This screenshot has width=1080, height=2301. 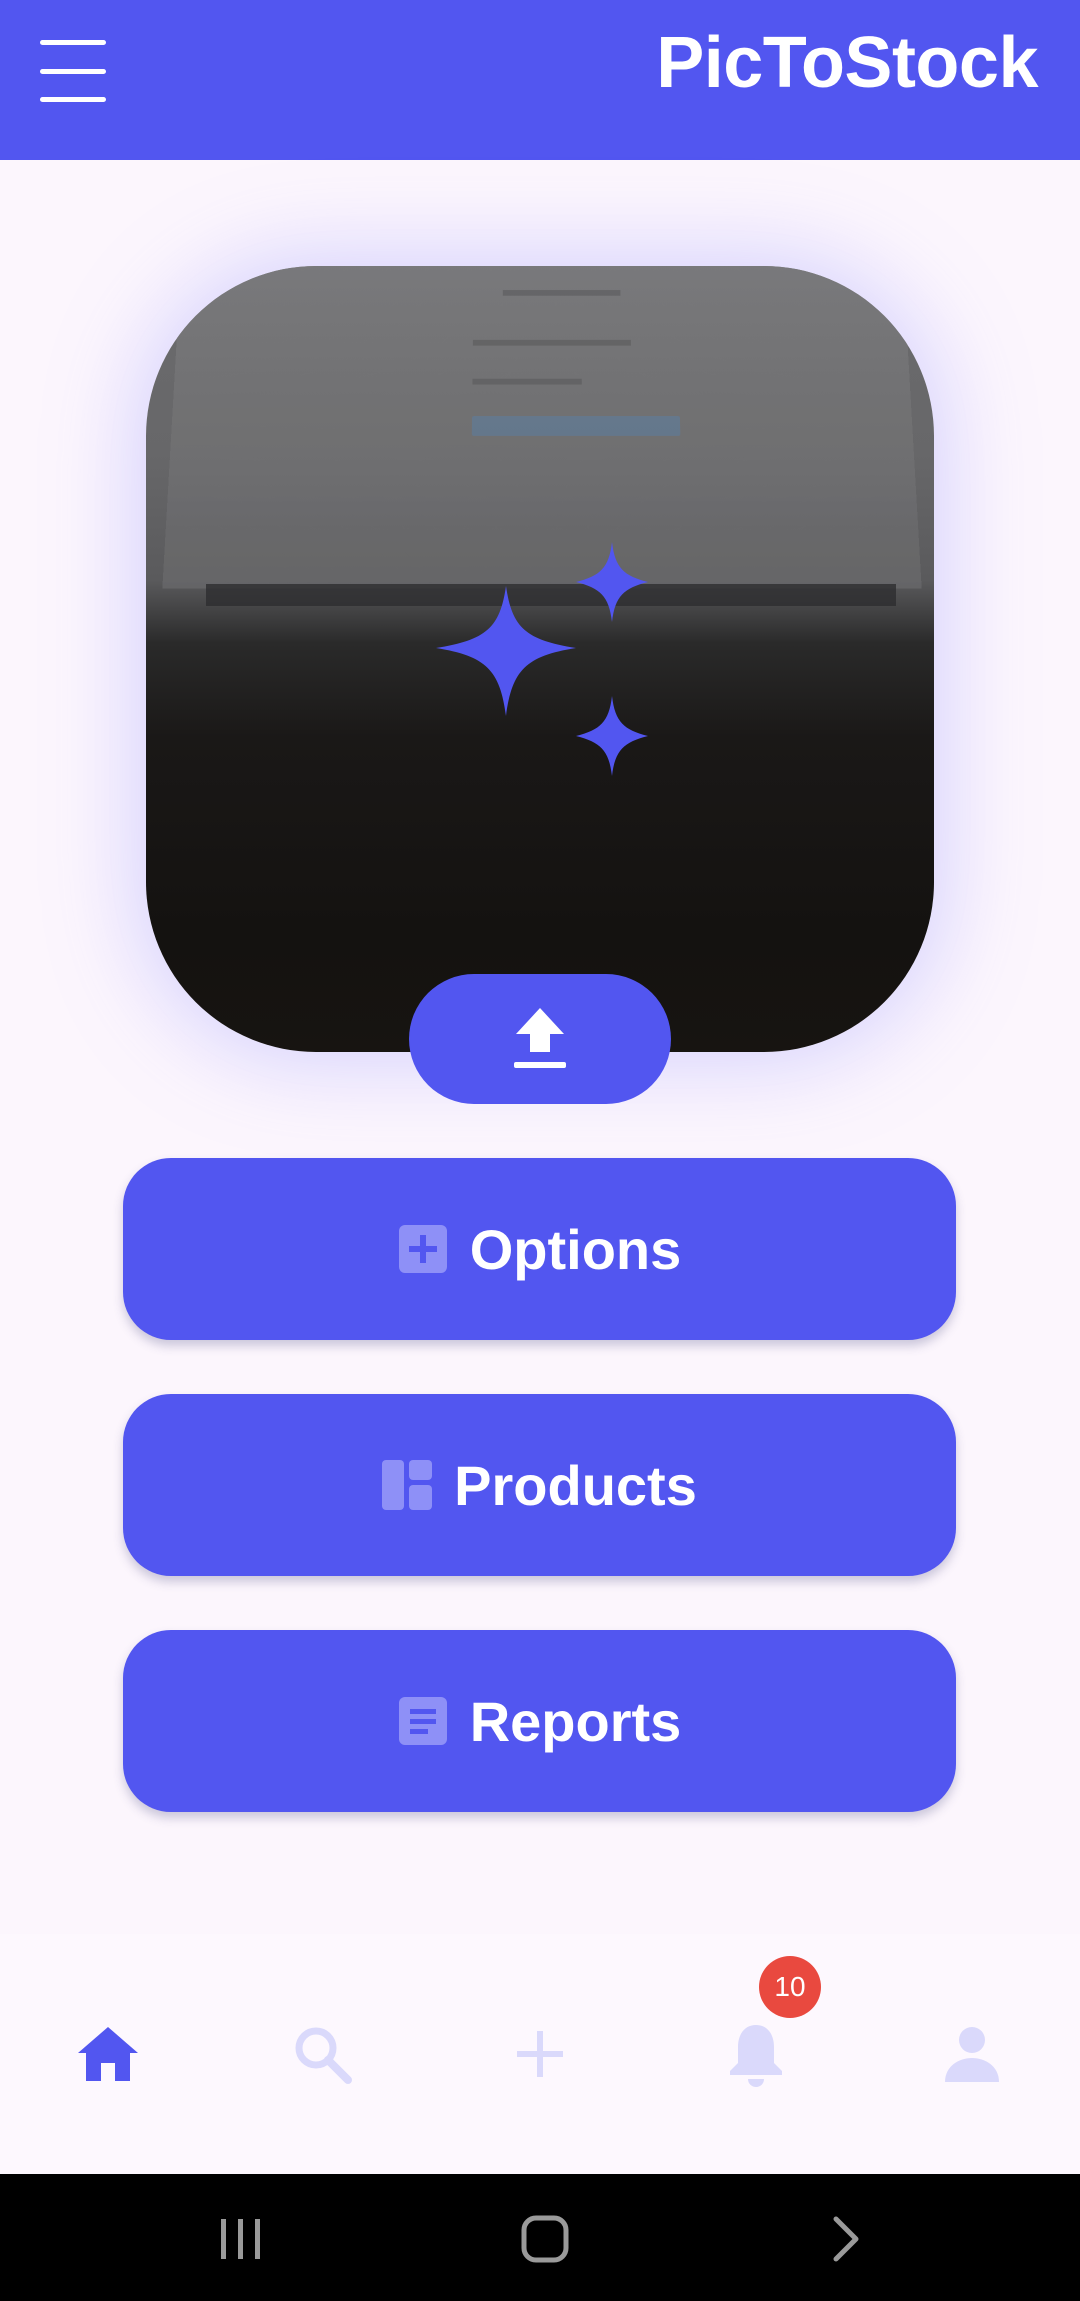 I want to click on reports-button: Reports, so click(x=539, y=1721).